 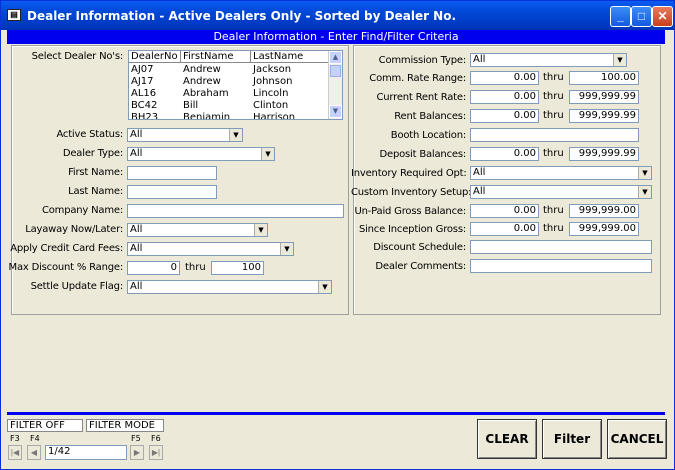 What do you see at coordinates (421, 97) in the screenshot?
I see `current-rent-label: Current Rent Rate:` at bounding box center [421, 97].